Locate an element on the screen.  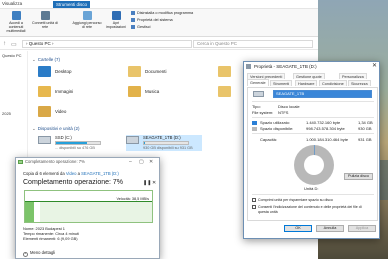
documents-folder-icon is located at coordinates (134, 71).